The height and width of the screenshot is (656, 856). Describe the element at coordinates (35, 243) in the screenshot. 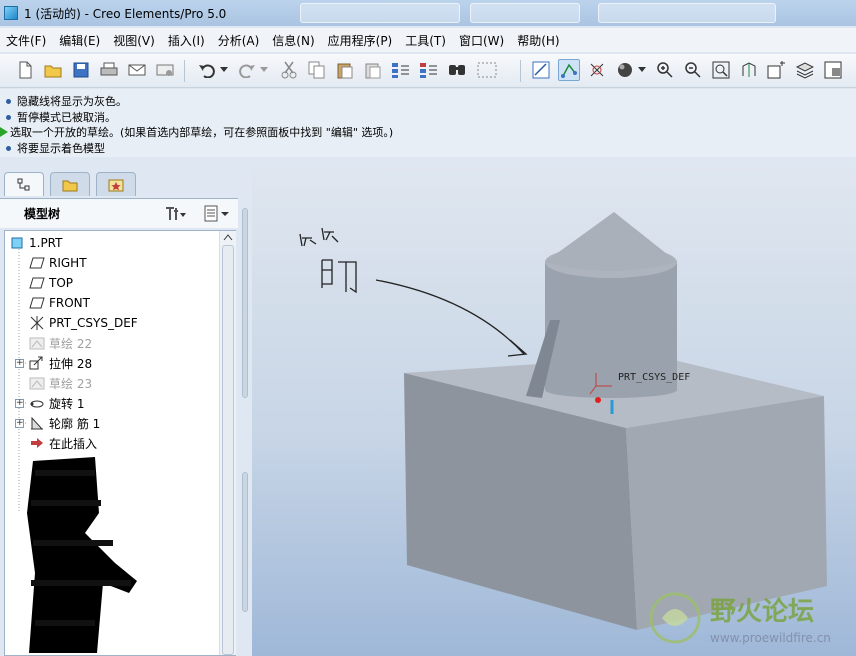

I see `tree-item-part: 1.PRT` at that location.